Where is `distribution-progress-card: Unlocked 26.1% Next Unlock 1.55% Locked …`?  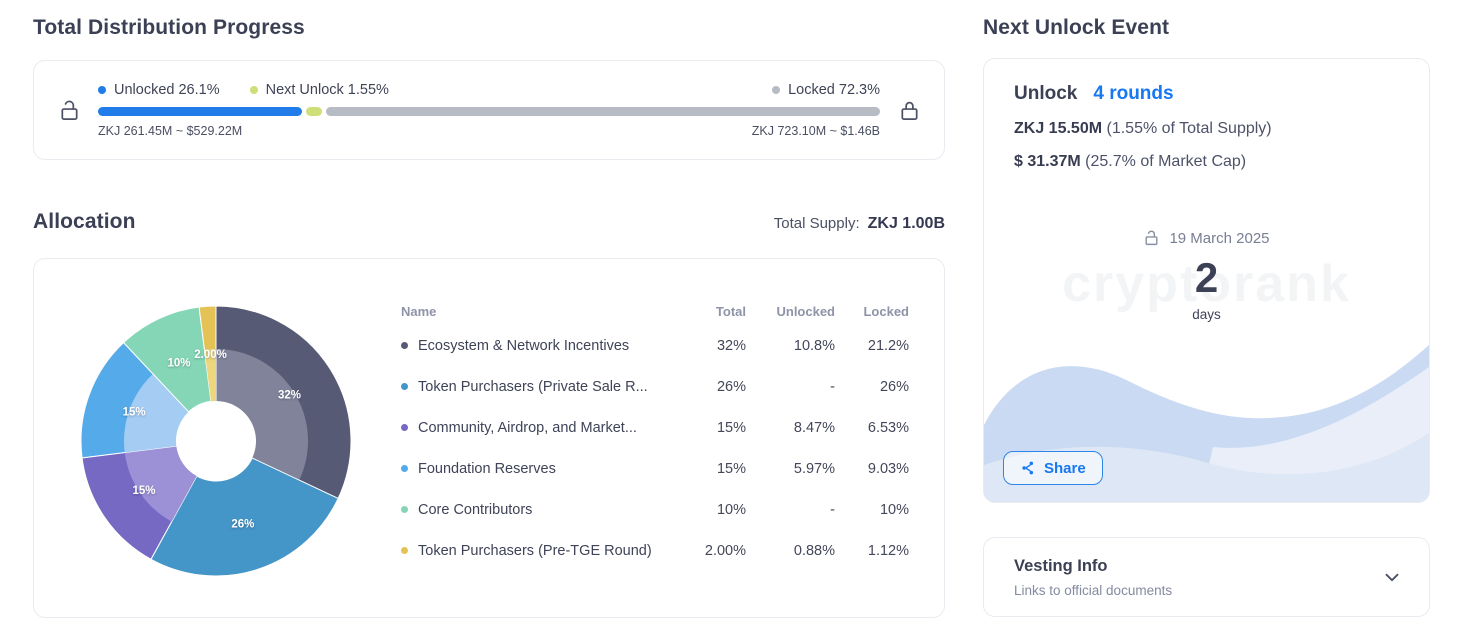
distribution-progress-card: Unlocked 26.1% Next Unlock 1.55% Locked … is located at coordinates (489, 110).